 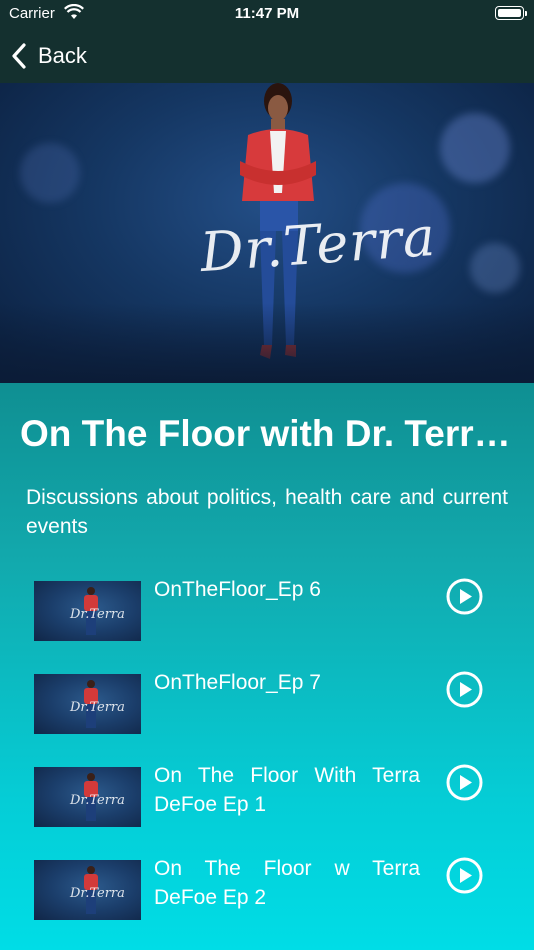 What do you see at coordinates (267, 614) in the screenshot?
I see `episode-row: Dr.Terra OnTheFloor_Ep 6` at bounding box center [267, 614].